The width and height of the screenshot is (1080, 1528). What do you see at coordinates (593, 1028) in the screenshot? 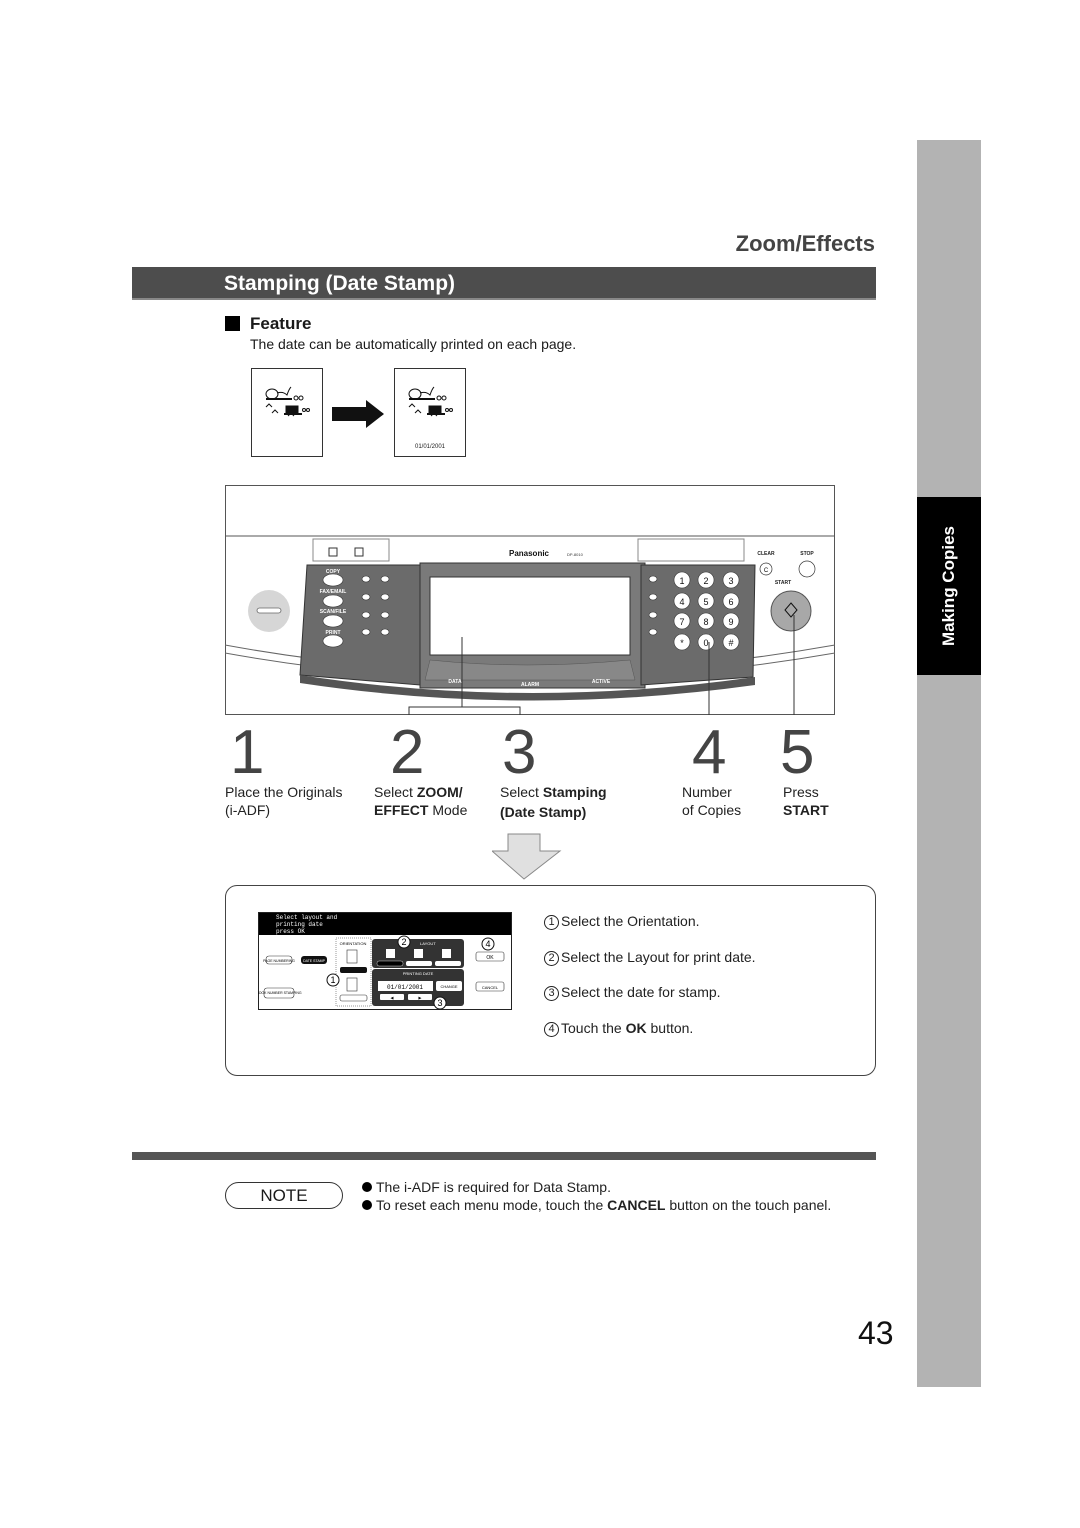
I see `instruction-4-pre: Touch the` at bounding box center [593, 1028].